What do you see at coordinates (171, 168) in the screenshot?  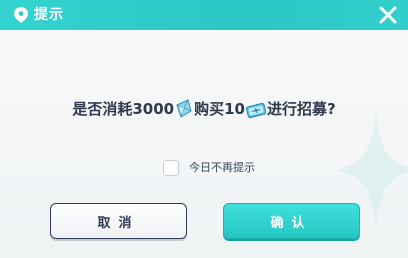 I see `dont-show-today-checkbox` at bounding box center [171, 168].